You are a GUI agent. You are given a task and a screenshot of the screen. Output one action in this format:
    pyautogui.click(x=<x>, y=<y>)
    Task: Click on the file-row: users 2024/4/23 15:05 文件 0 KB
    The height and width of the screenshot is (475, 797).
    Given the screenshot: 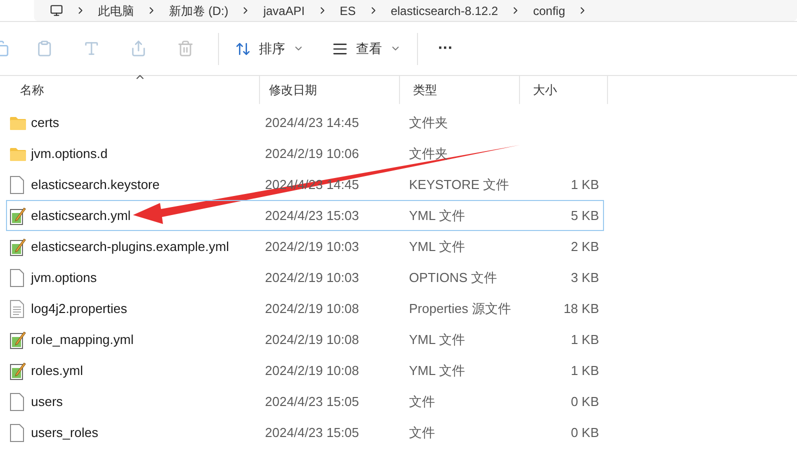 What is the action you would take?
    pyautogui.click(x=305, y=401)
    